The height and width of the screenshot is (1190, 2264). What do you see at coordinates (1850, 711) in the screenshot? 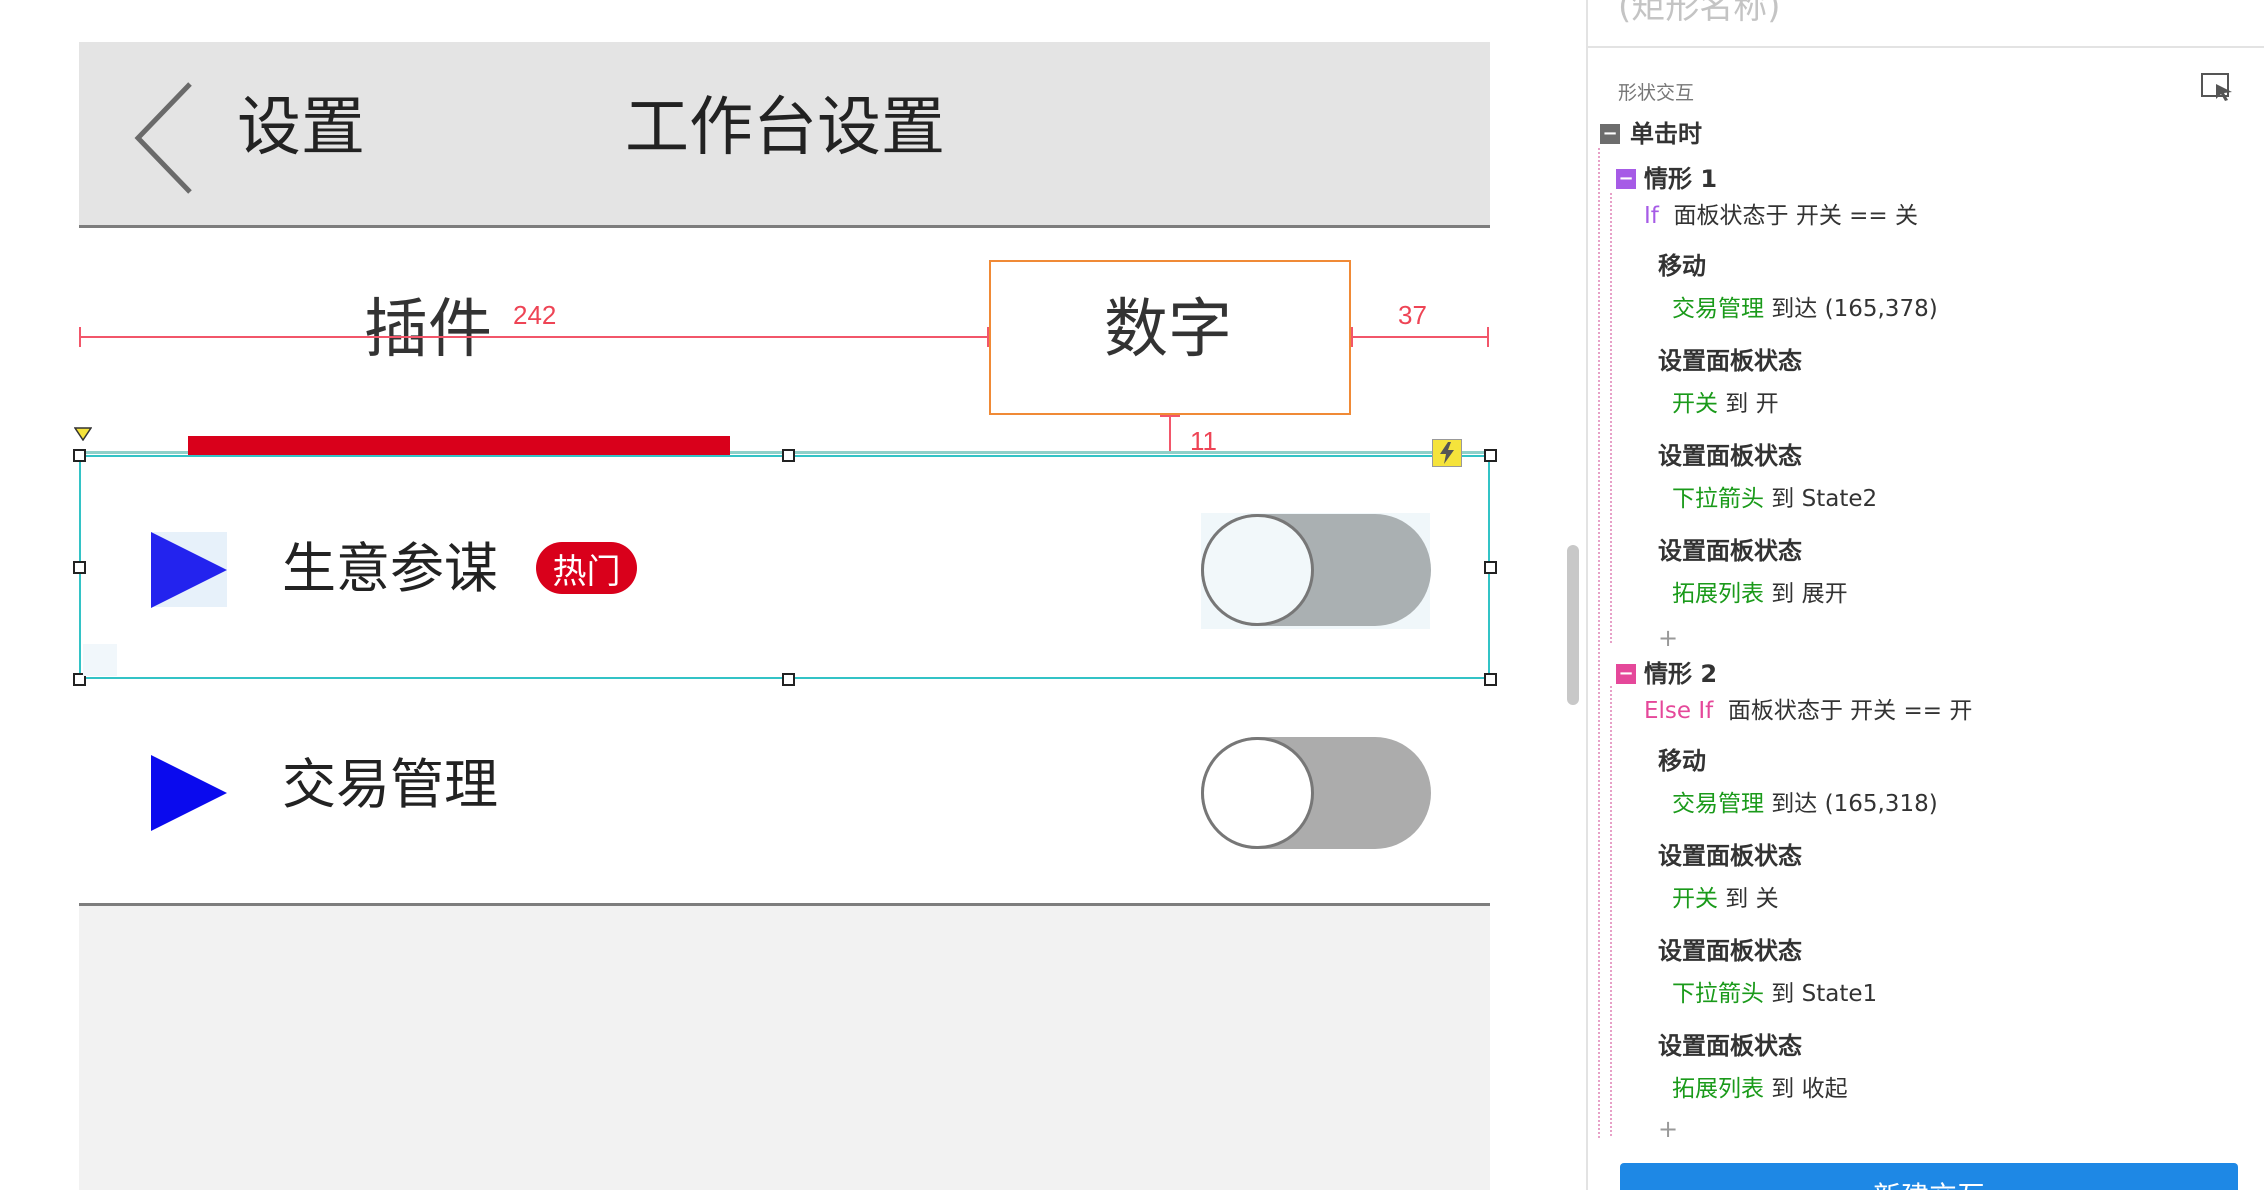
I see `condition-text: 面板状态于 开关 == 开` at bounding box center [1850, 711].